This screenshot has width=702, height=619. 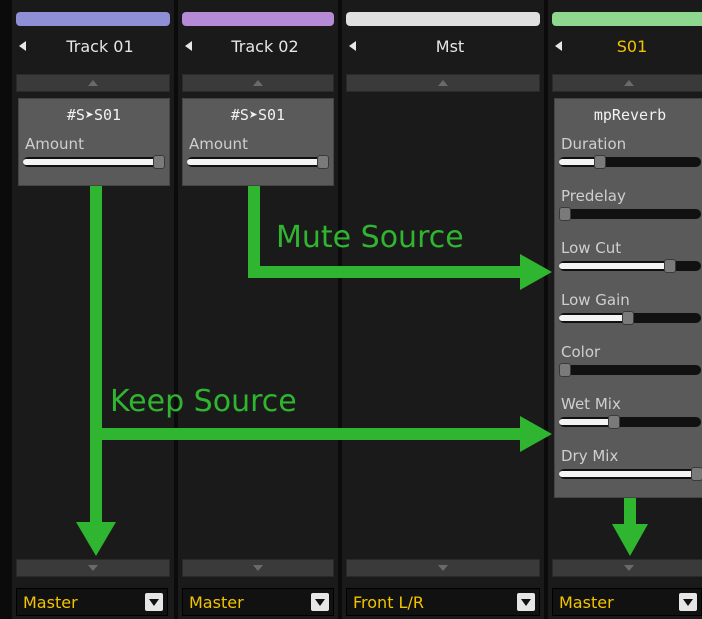 What do you see at coordinates (630, 512) in the screenshot?
I see `s01-output-line` at bounding box center [630, 512].